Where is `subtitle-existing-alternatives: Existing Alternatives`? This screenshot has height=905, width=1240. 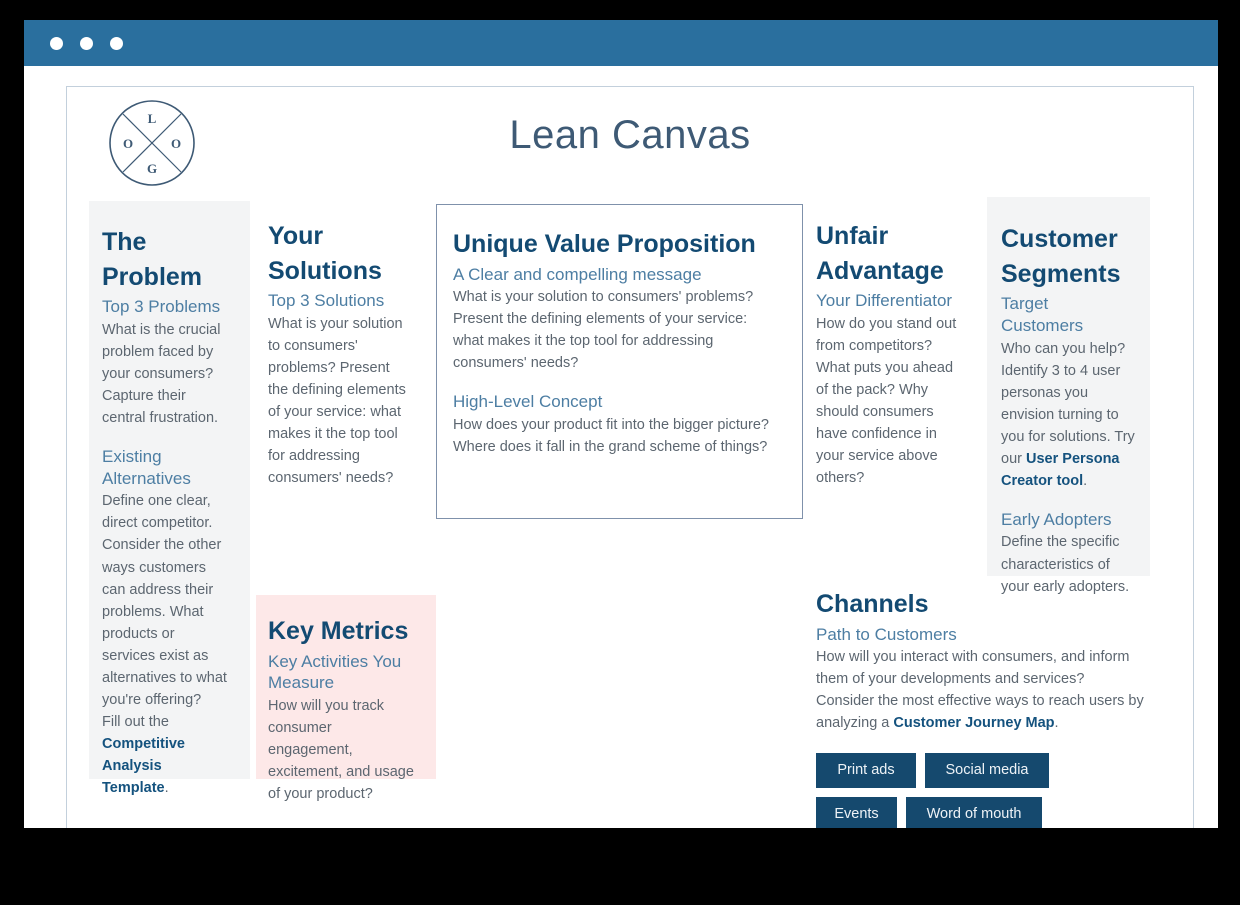
subtitle-existing-alternatives: Existing Alternatives is located at coordinates (146, 467).